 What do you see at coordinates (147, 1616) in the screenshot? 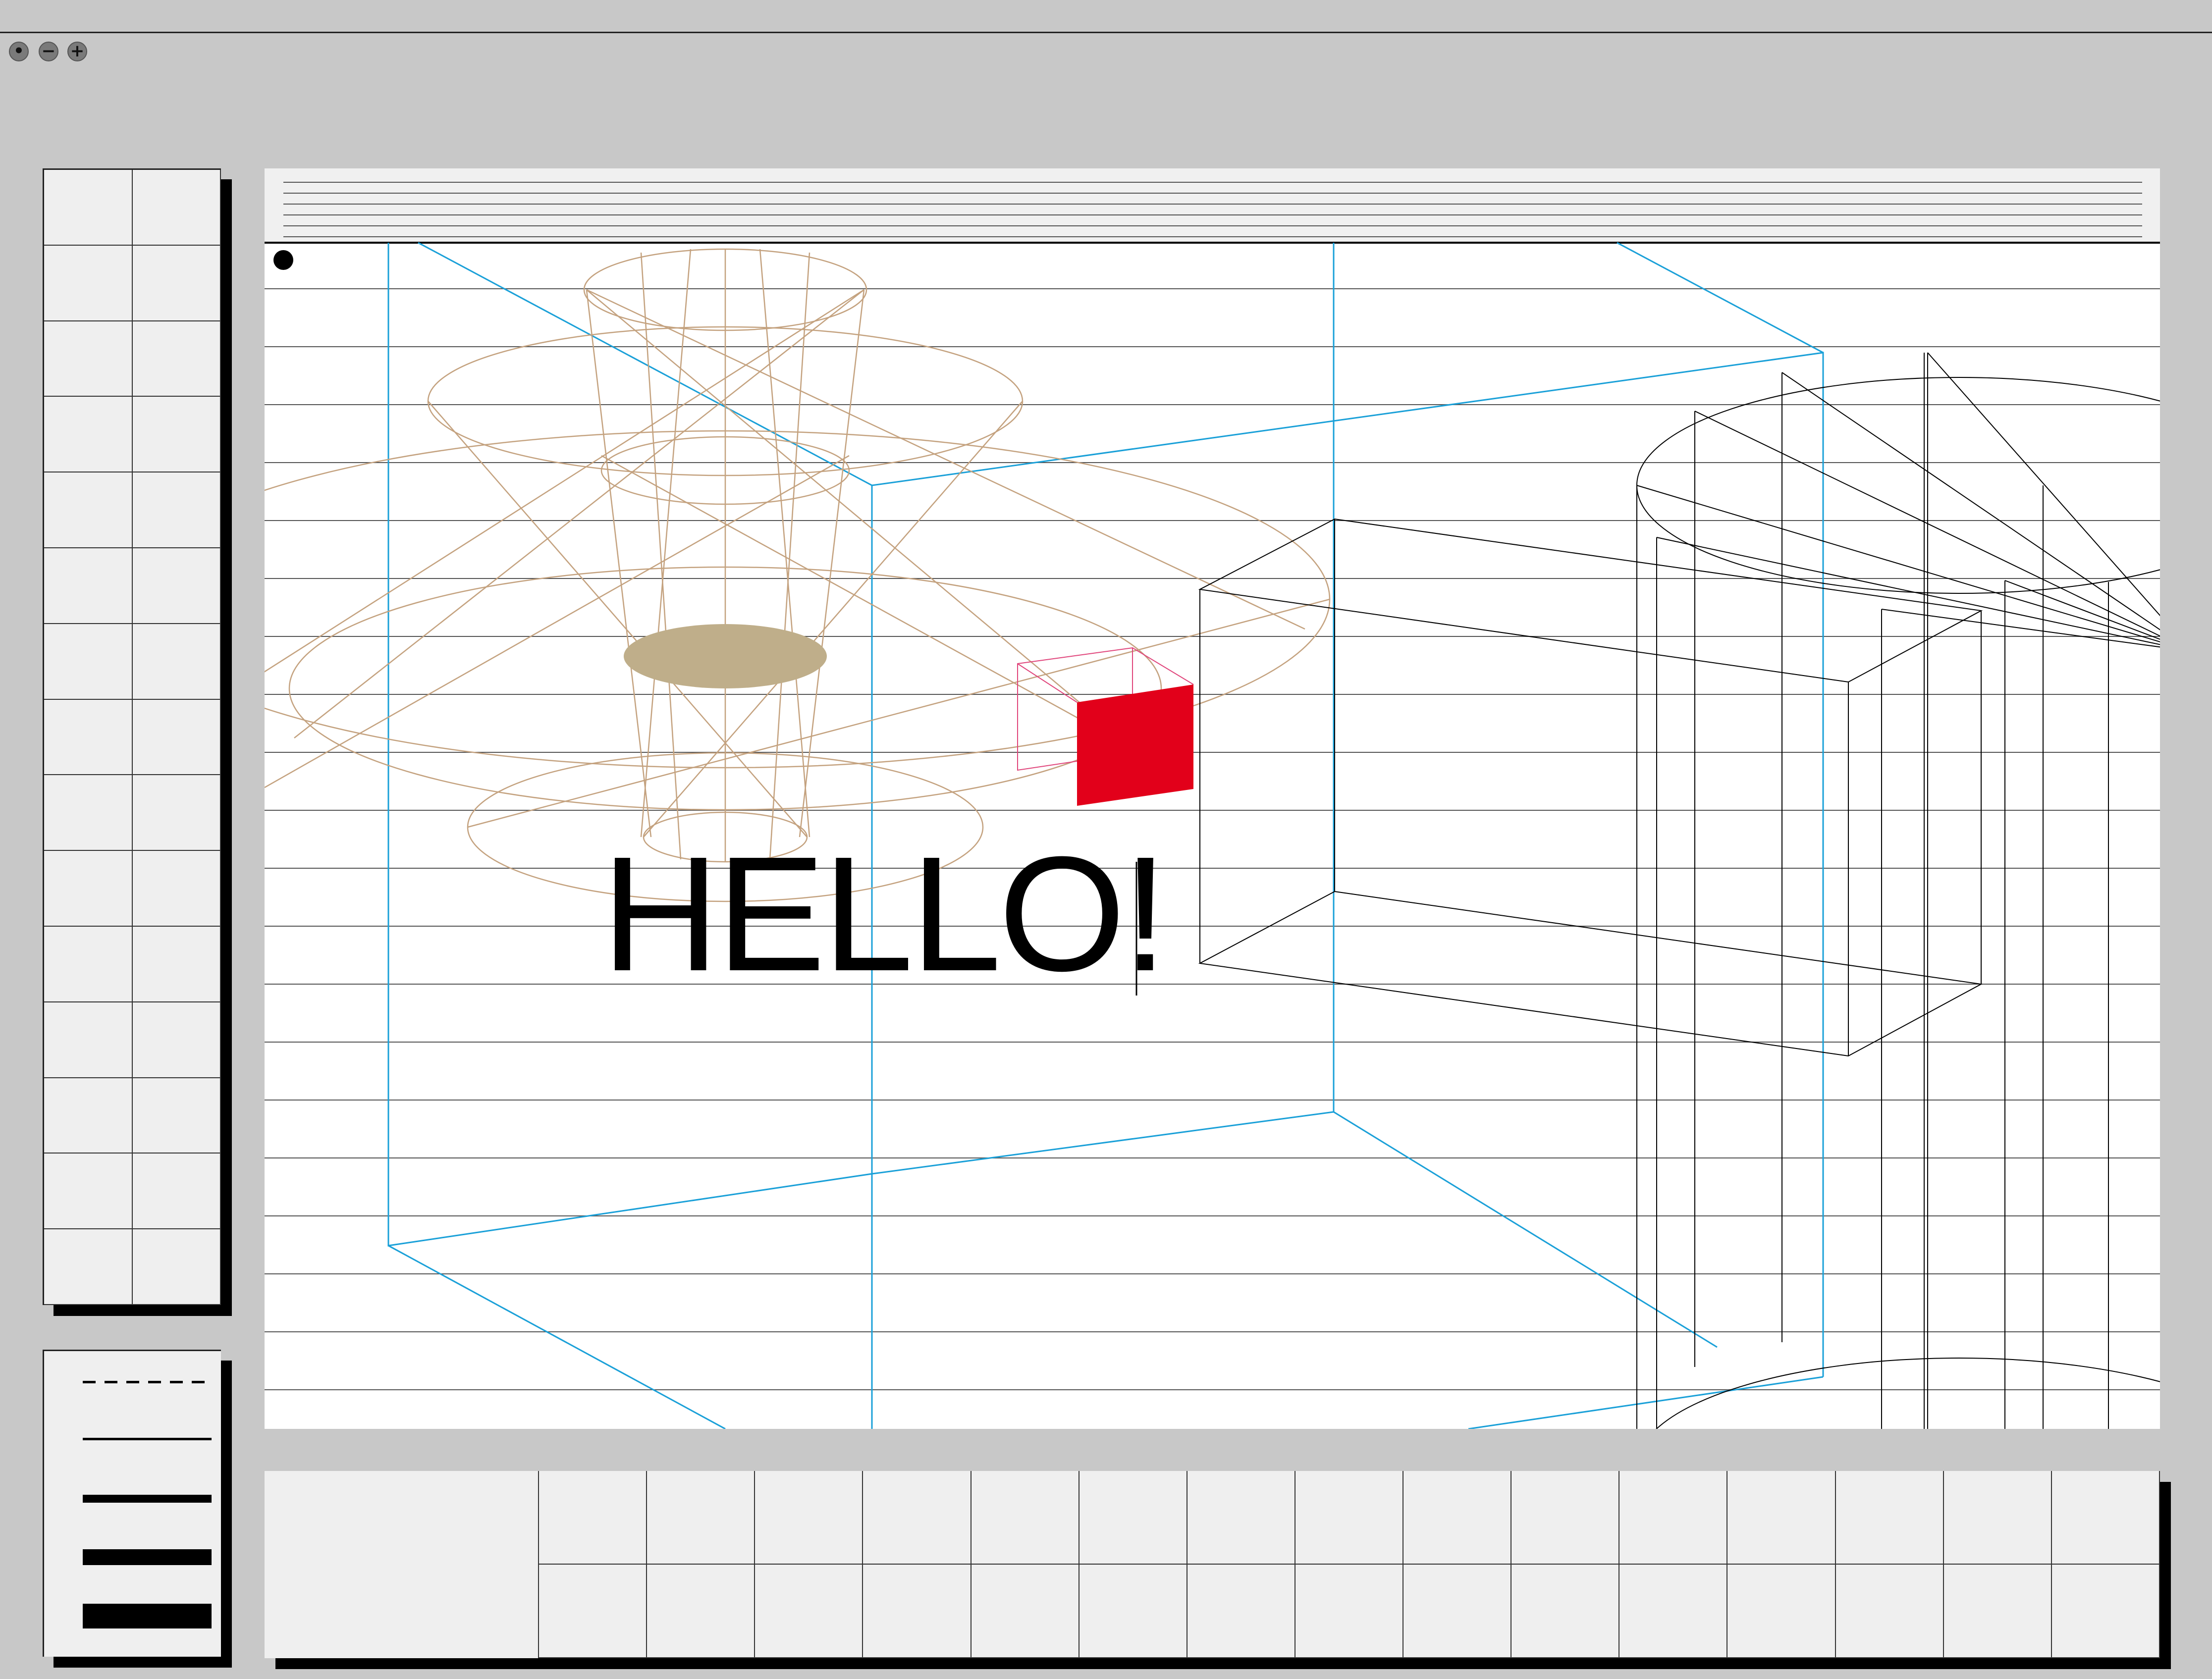
I see `stroke-heavy-option` at bounding box center [147, 1616].